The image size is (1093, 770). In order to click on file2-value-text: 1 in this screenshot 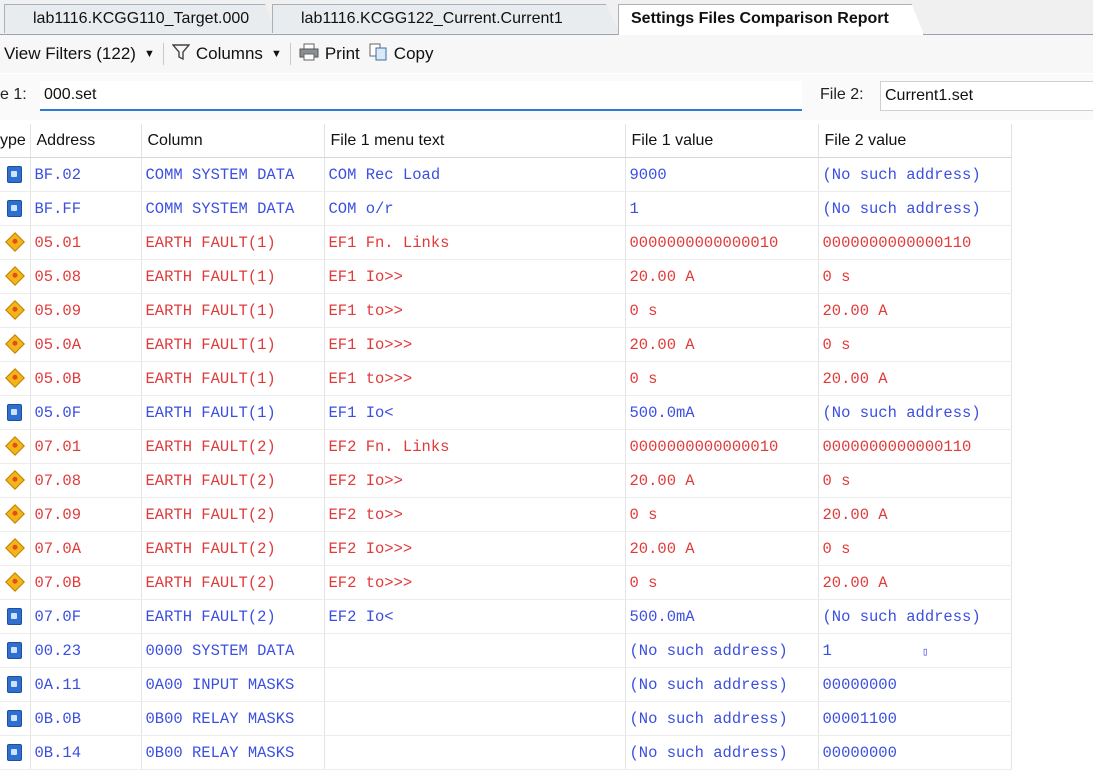, I will do `click(827, 650)`.